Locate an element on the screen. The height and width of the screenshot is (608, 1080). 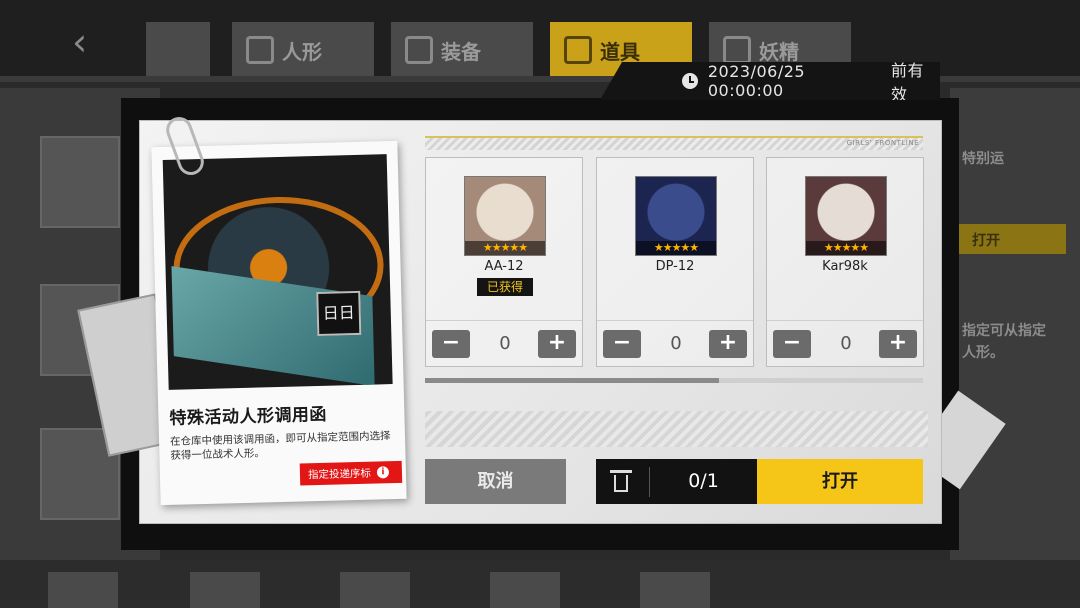
character-slot-aa12: ★★★★★ AA-12 已获得 − 0 + is located at coordinates (504, 262).